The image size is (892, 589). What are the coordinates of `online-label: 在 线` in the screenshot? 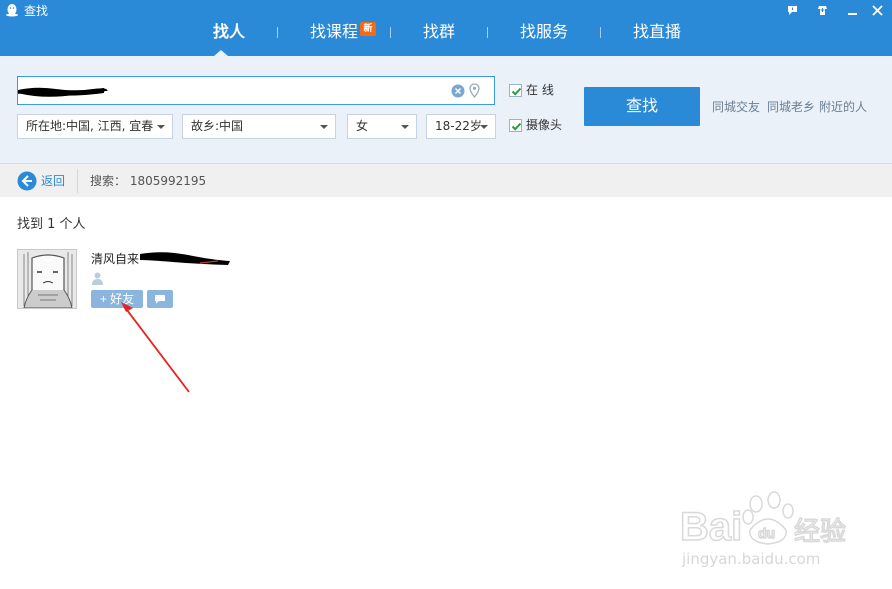 It's located at (540, 90).